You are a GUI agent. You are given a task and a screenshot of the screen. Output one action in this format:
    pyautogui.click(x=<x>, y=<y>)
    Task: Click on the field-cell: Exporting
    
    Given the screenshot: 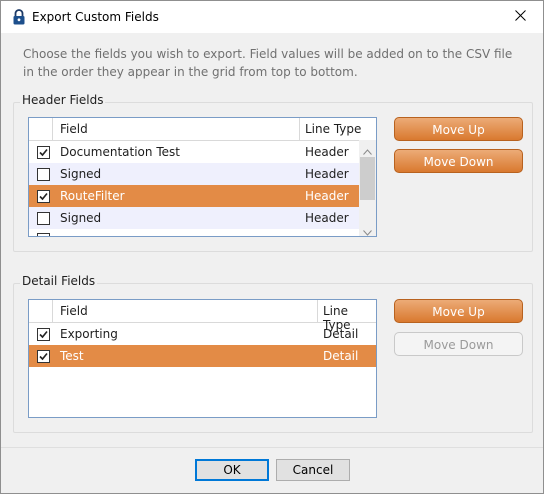 What is the action you would take?
    pyautogui.click(x=89, y=334)
    